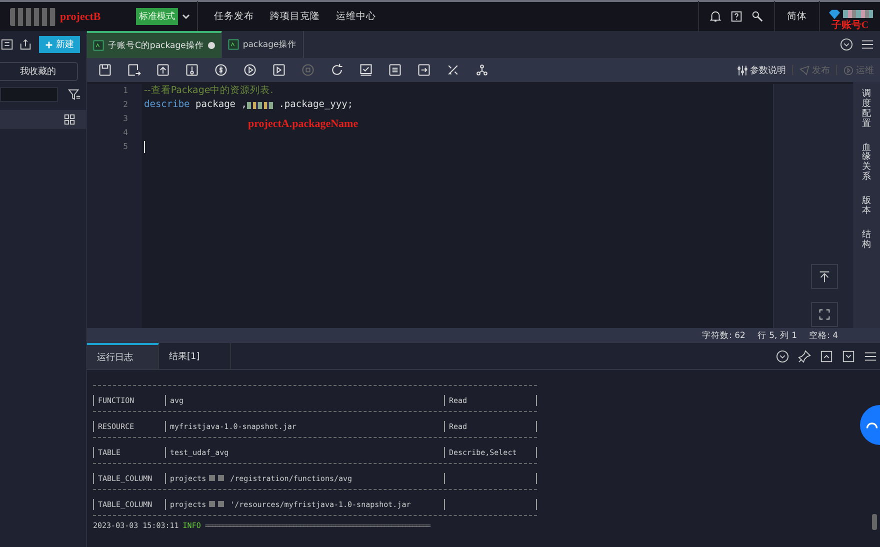 This screenshot has width=880, height=547. I want to click on editor-tab: 子账号C的package操作, so click(154, 44).